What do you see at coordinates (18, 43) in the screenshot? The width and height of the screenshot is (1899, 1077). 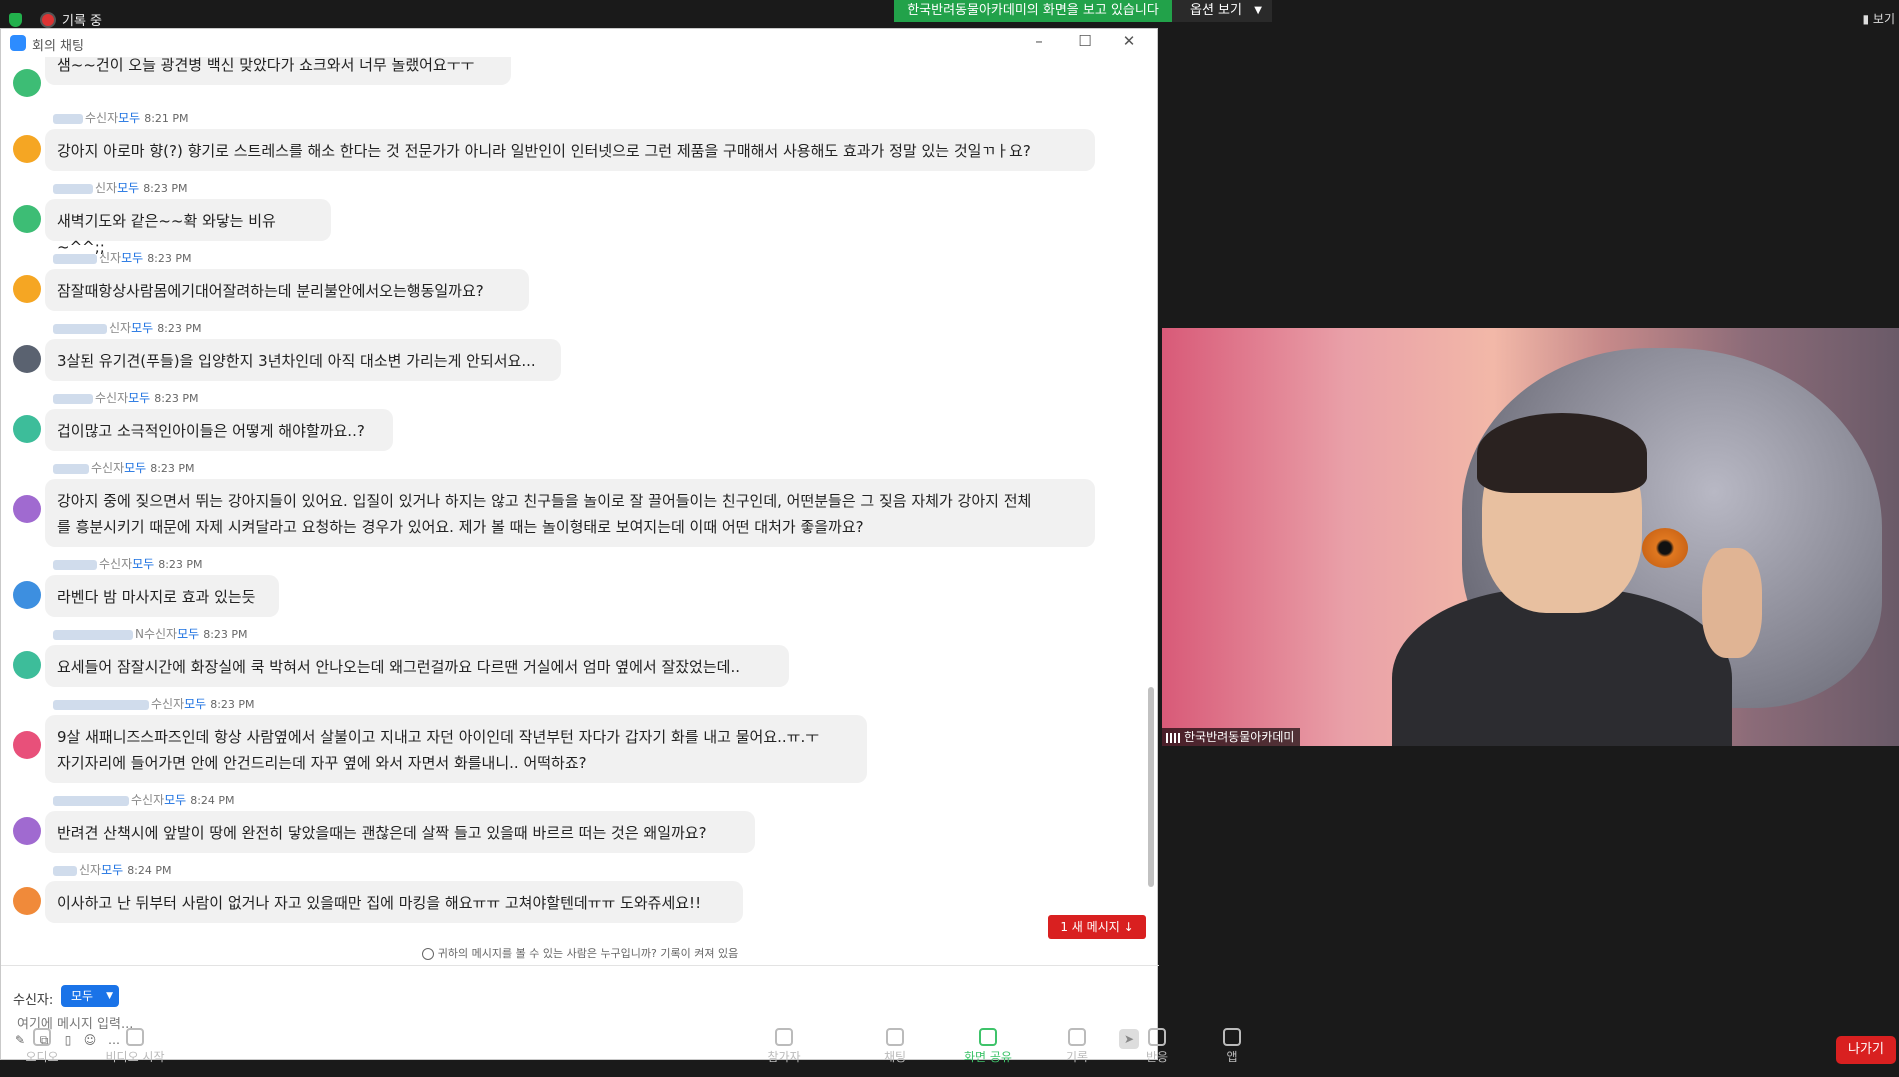 I see `zoom-app-icon` at bounding box center [18, 43].